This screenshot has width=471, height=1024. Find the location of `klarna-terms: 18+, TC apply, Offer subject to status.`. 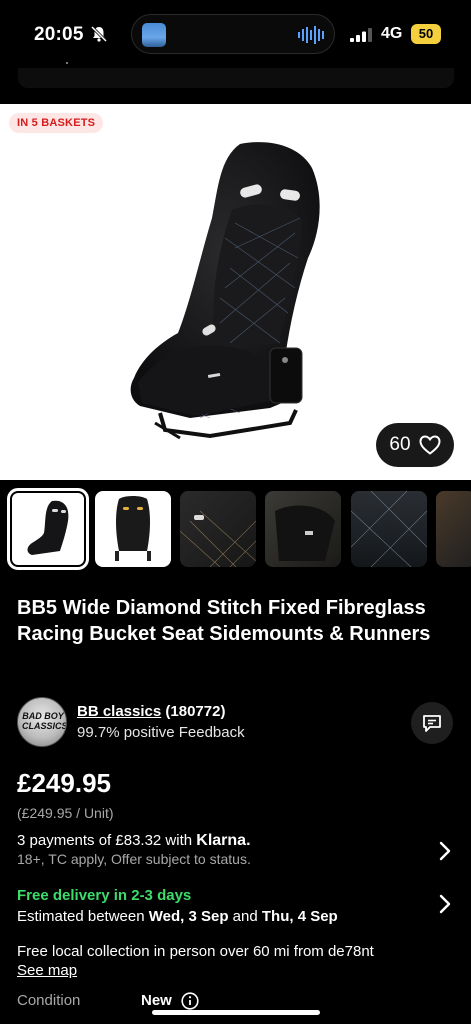

klarna-terms: 18+, TC apply, Offer subject to status. is located at coordinates (134, 859).